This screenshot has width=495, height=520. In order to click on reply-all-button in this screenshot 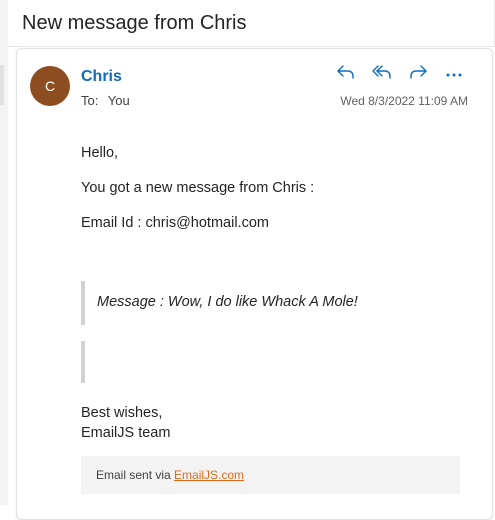, I will do `click(382, 74)`.